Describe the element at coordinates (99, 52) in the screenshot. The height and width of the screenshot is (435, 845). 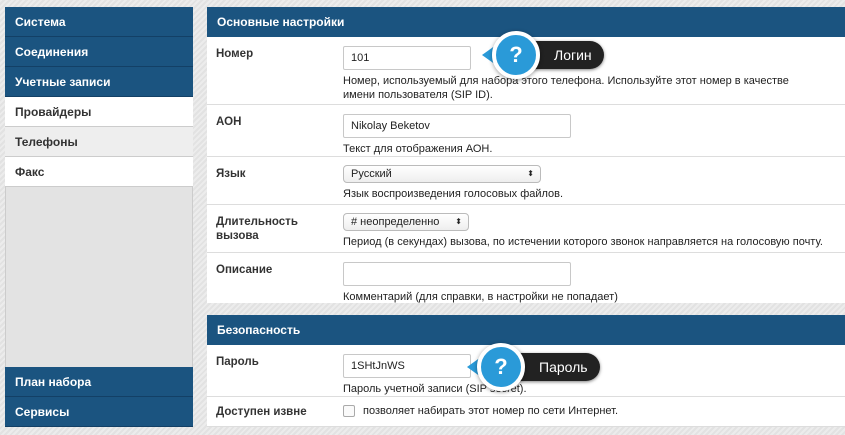
I see `sidebar-item-connections: Соединения` at that location.